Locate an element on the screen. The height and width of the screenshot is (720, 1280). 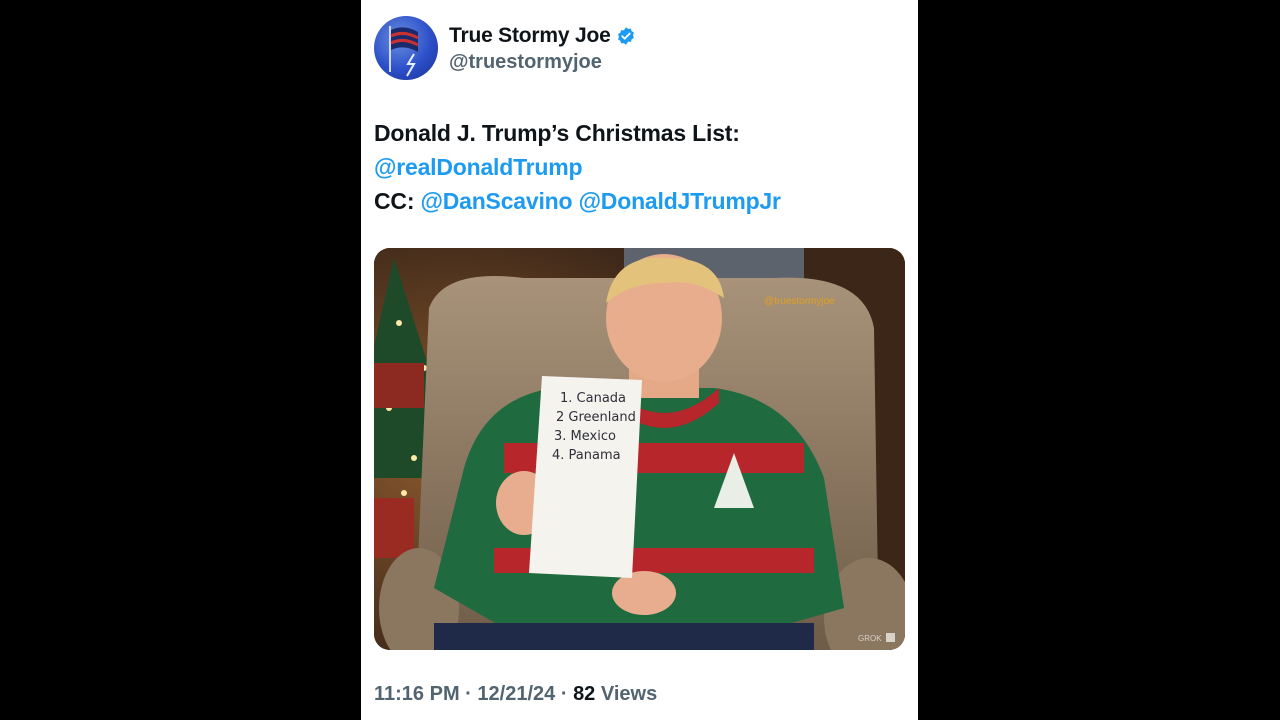
avatar is located at coordinates (406, 48).